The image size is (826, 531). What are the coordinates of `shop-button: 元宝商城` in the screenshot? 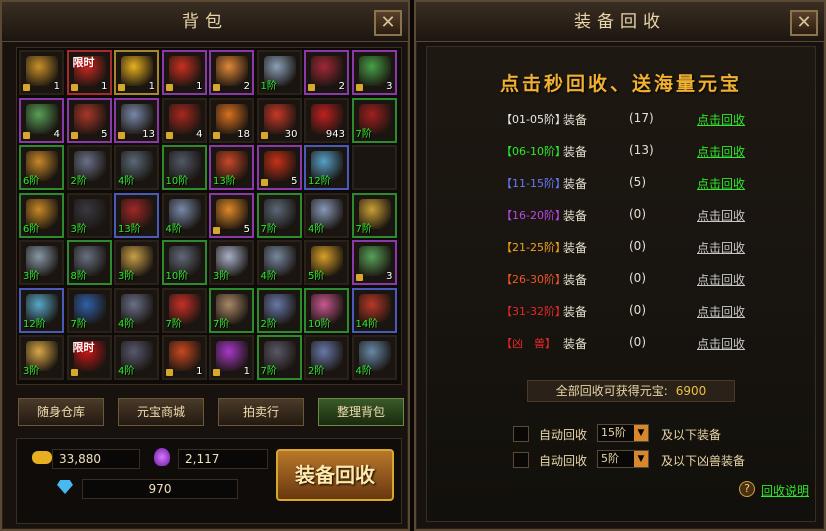 It's located at (161, 412).